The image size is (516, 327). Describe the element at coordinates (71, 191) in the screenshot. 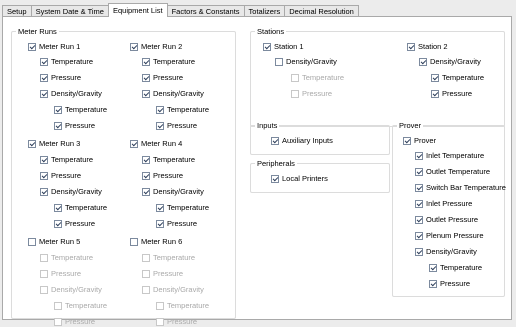

I see `meter-run-3-density-checkbox: Density/Gravity` at that location.